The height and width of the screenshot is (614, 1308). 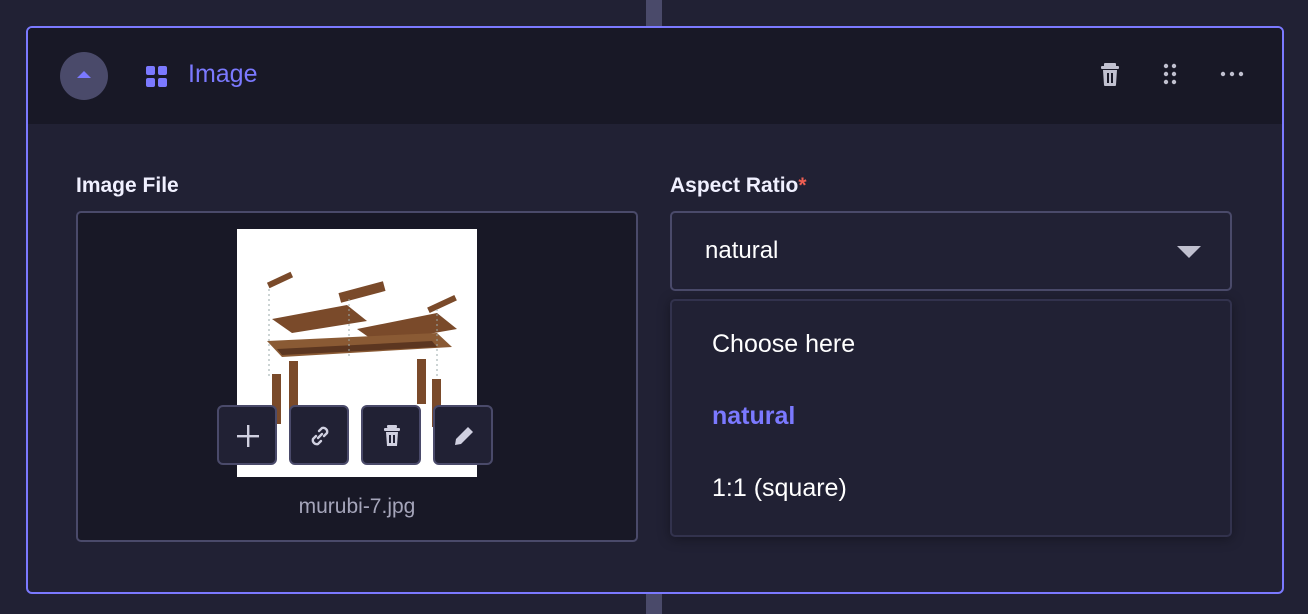 What do you see at coordinates (223, 74) in the screenshot?
I see `component-title: Image` at bounding box center [223, 74].